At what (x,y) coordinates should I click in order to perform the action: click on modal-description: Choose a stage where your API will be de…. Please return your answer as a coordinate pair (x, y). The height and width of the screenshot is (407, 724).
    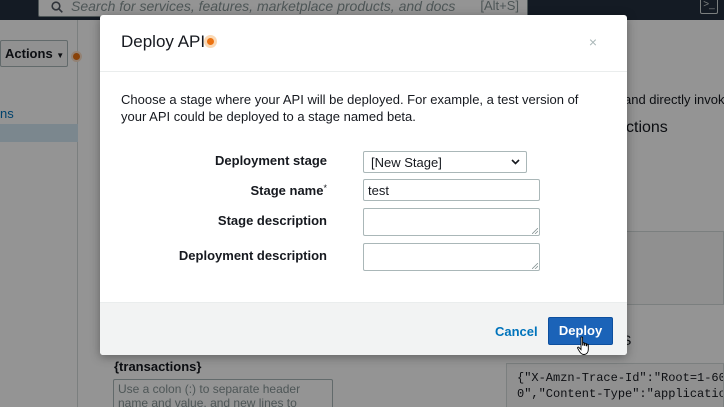
    Looking at the image, I should click on (350, 108).